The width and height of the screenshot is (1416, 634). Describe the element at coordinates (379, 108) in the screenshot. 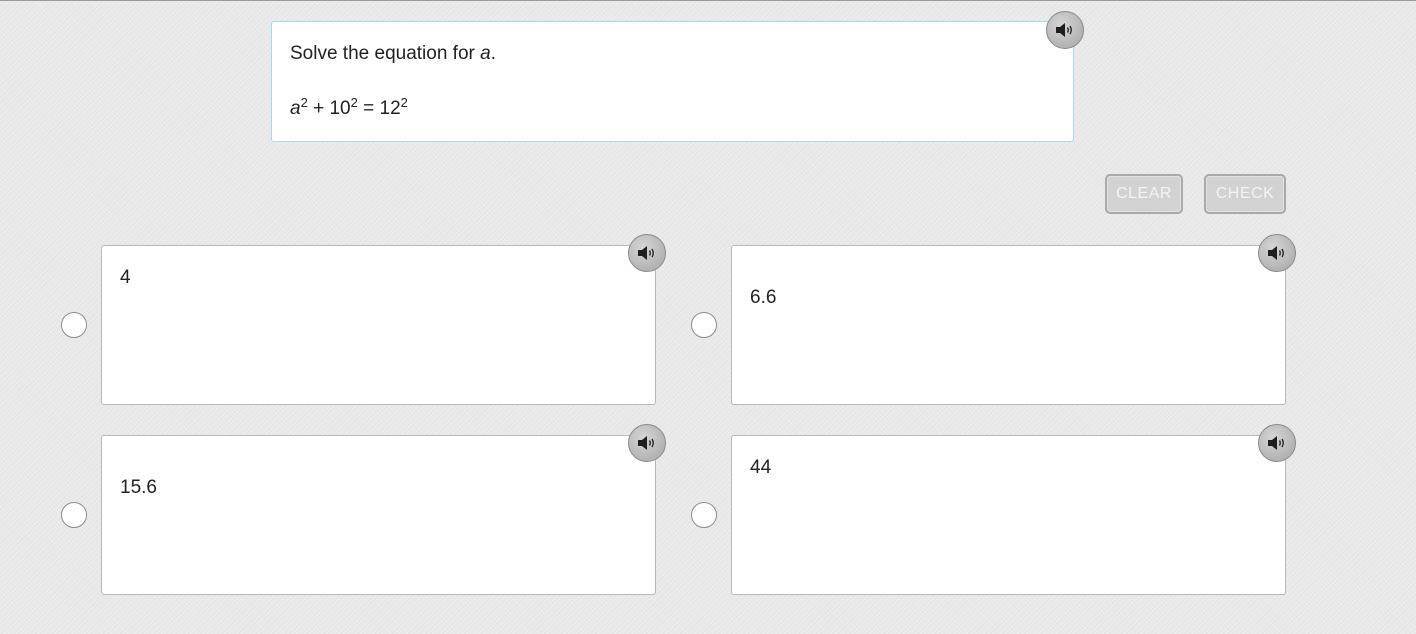

I see `equation-term: = 12` at that location.